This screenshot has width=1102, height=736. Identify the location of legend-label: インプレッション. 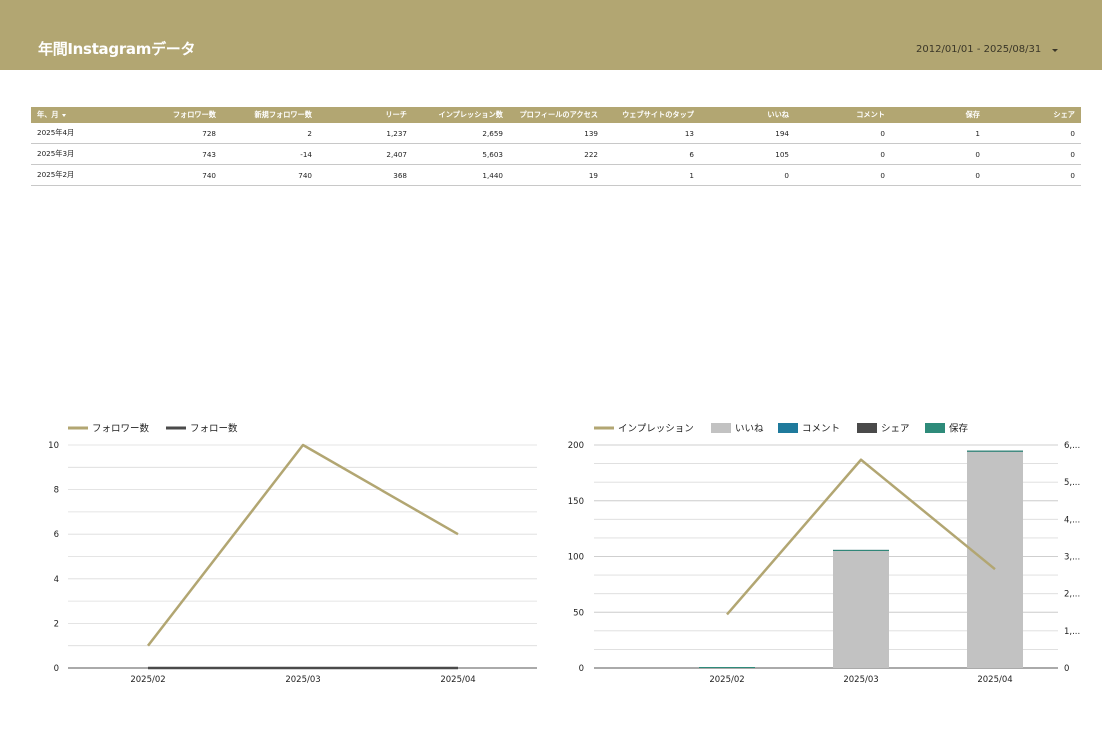
(656, 429).